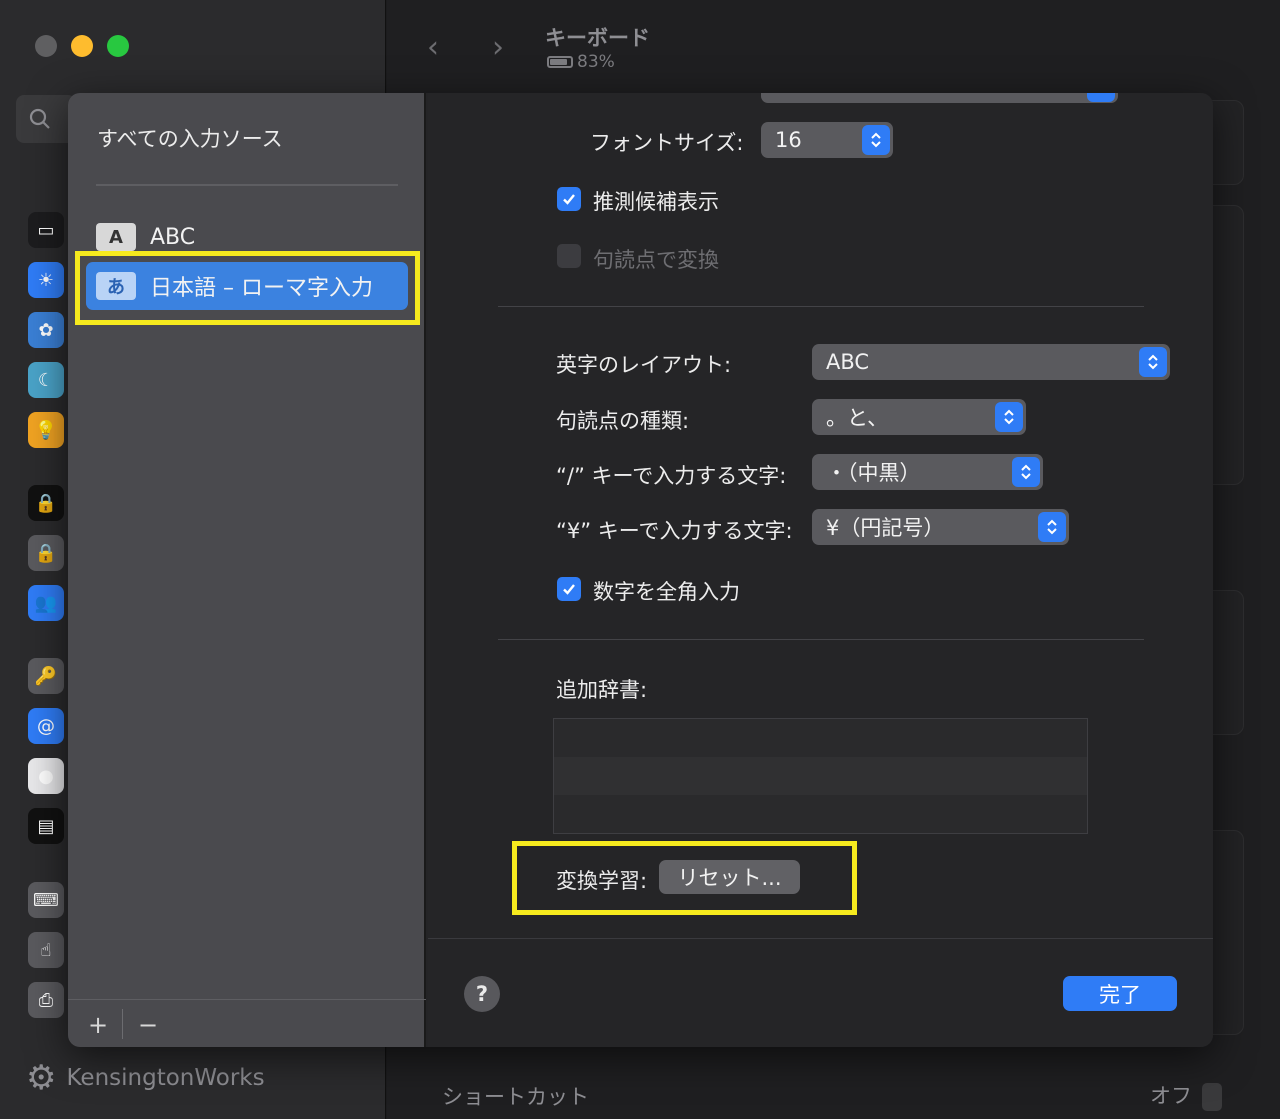 The image size is (1280, 1119). I want to click on learning-label: 変換学習:, so click(602, 881).